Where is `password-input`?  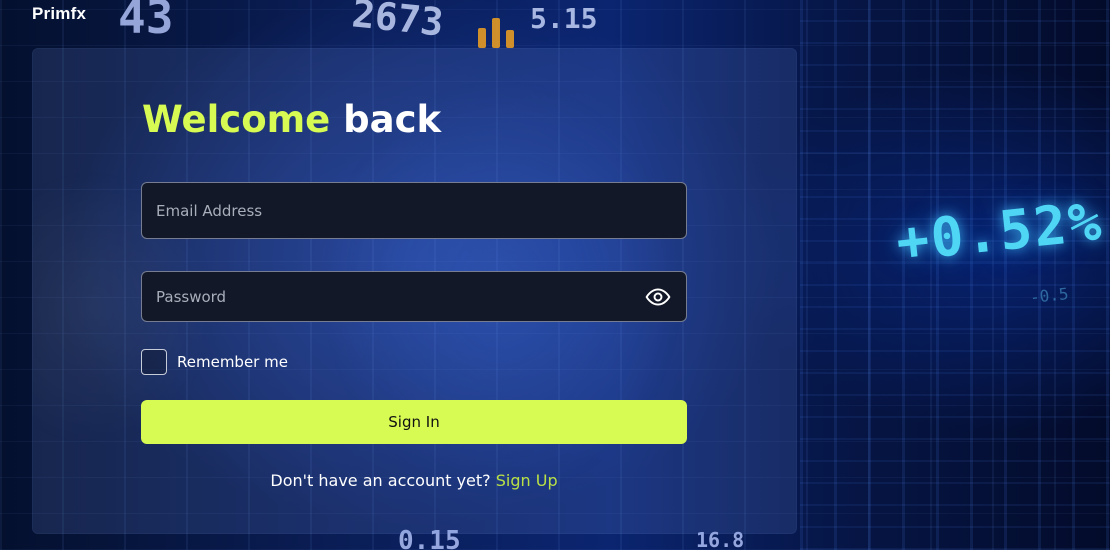 password-input is located at coordinates (400, 296).